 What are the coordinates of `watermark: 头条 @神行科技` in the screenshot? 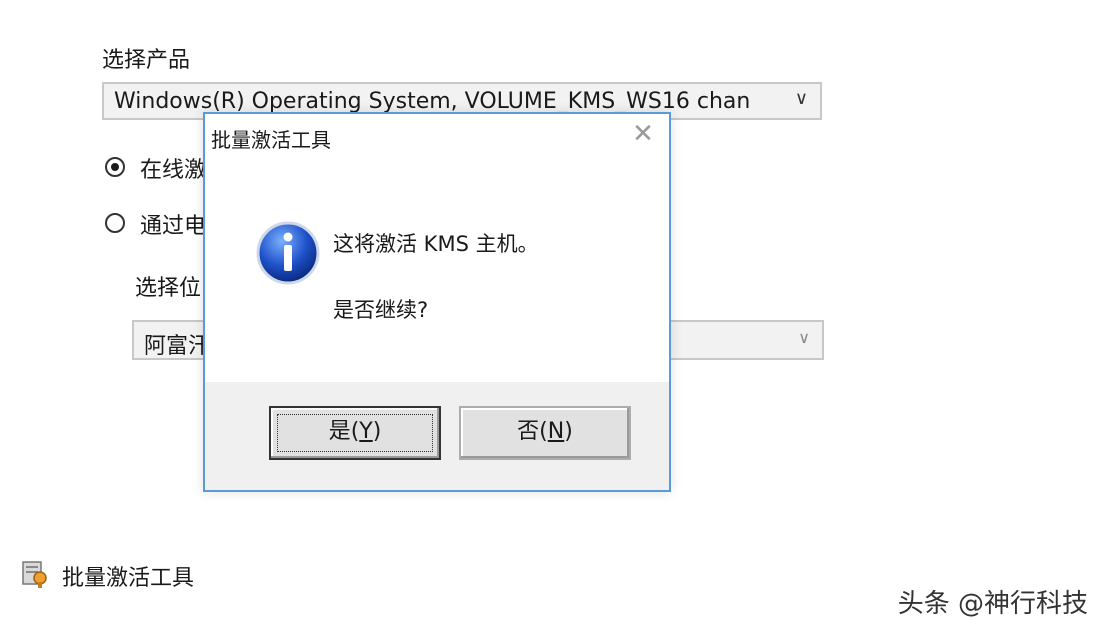 It's located at (992, 604).